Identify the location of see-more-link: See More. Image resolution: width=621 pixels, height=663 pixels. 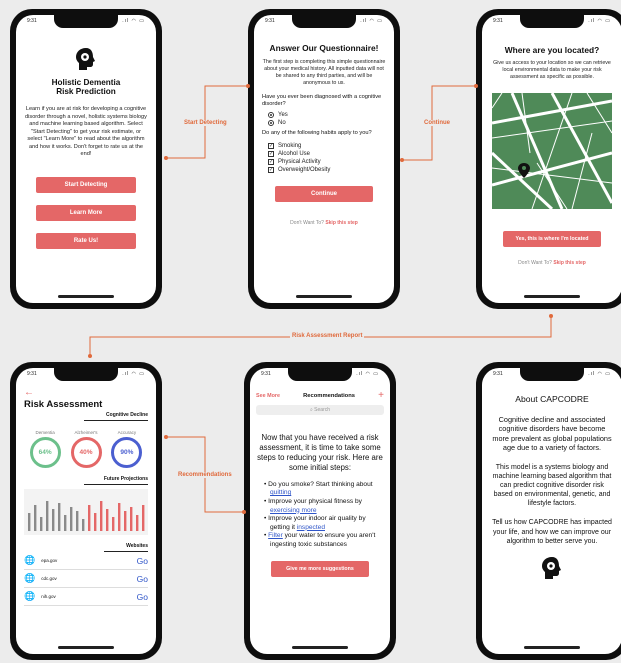
(268, 396).